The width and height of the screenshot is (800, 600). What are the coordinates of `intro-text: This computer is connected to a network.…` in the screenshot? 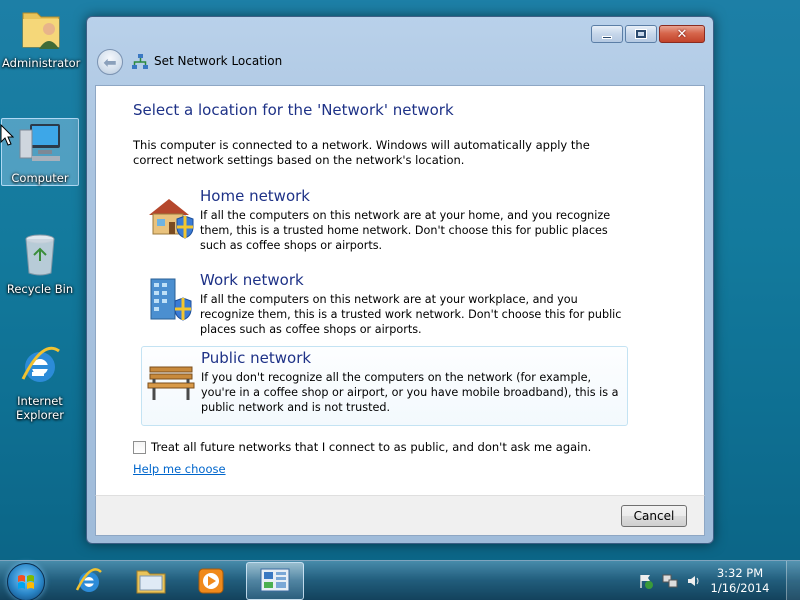 It's located at (361, 152).